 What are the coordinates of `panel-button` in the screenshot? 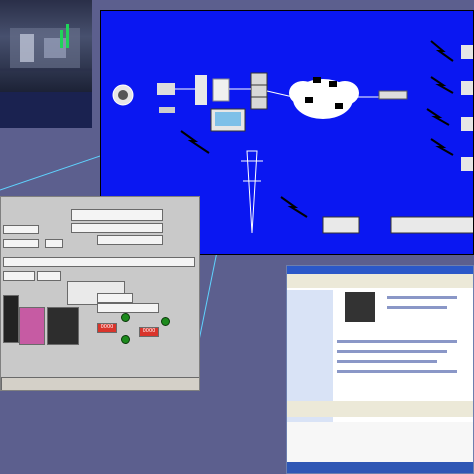 It's located at (54, 243).